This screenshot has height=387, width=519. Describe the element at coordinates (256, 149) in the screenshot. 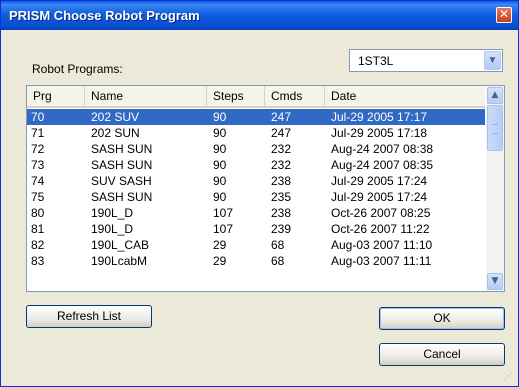

I see `table-row: 72 SASH SUN 90 232 Aug-24 2007 08:38` at that location.